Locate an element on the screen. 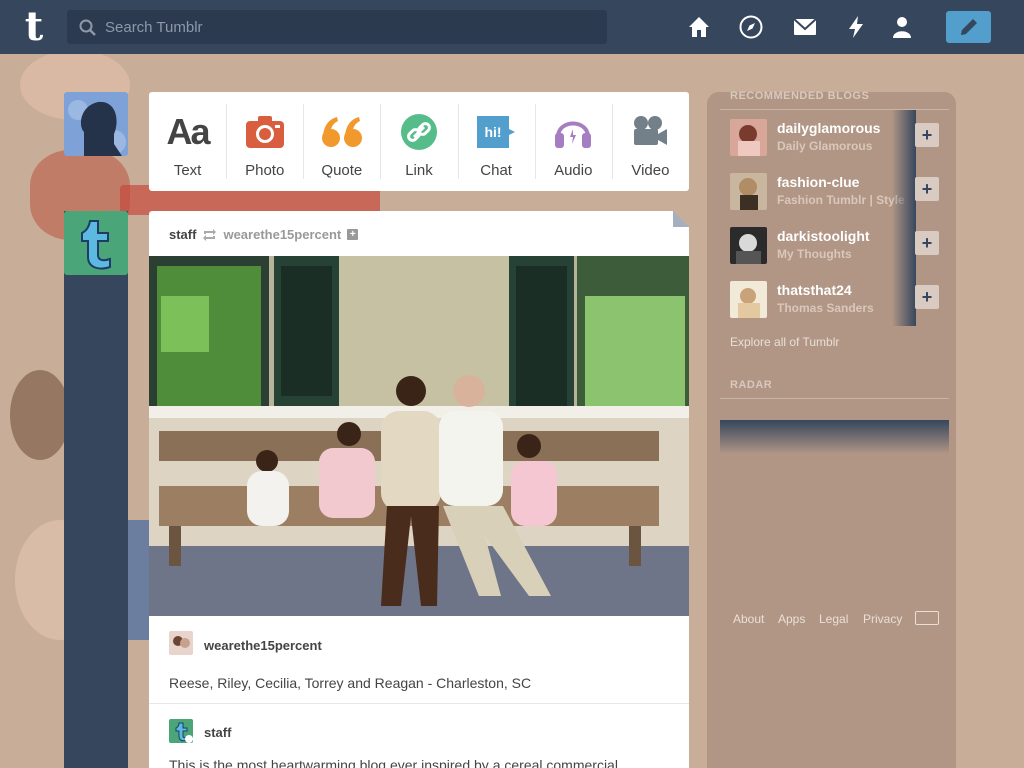 This screenshot has width=1024, height=768. post-type-photo: Photo is located at coordinates (264, 141).